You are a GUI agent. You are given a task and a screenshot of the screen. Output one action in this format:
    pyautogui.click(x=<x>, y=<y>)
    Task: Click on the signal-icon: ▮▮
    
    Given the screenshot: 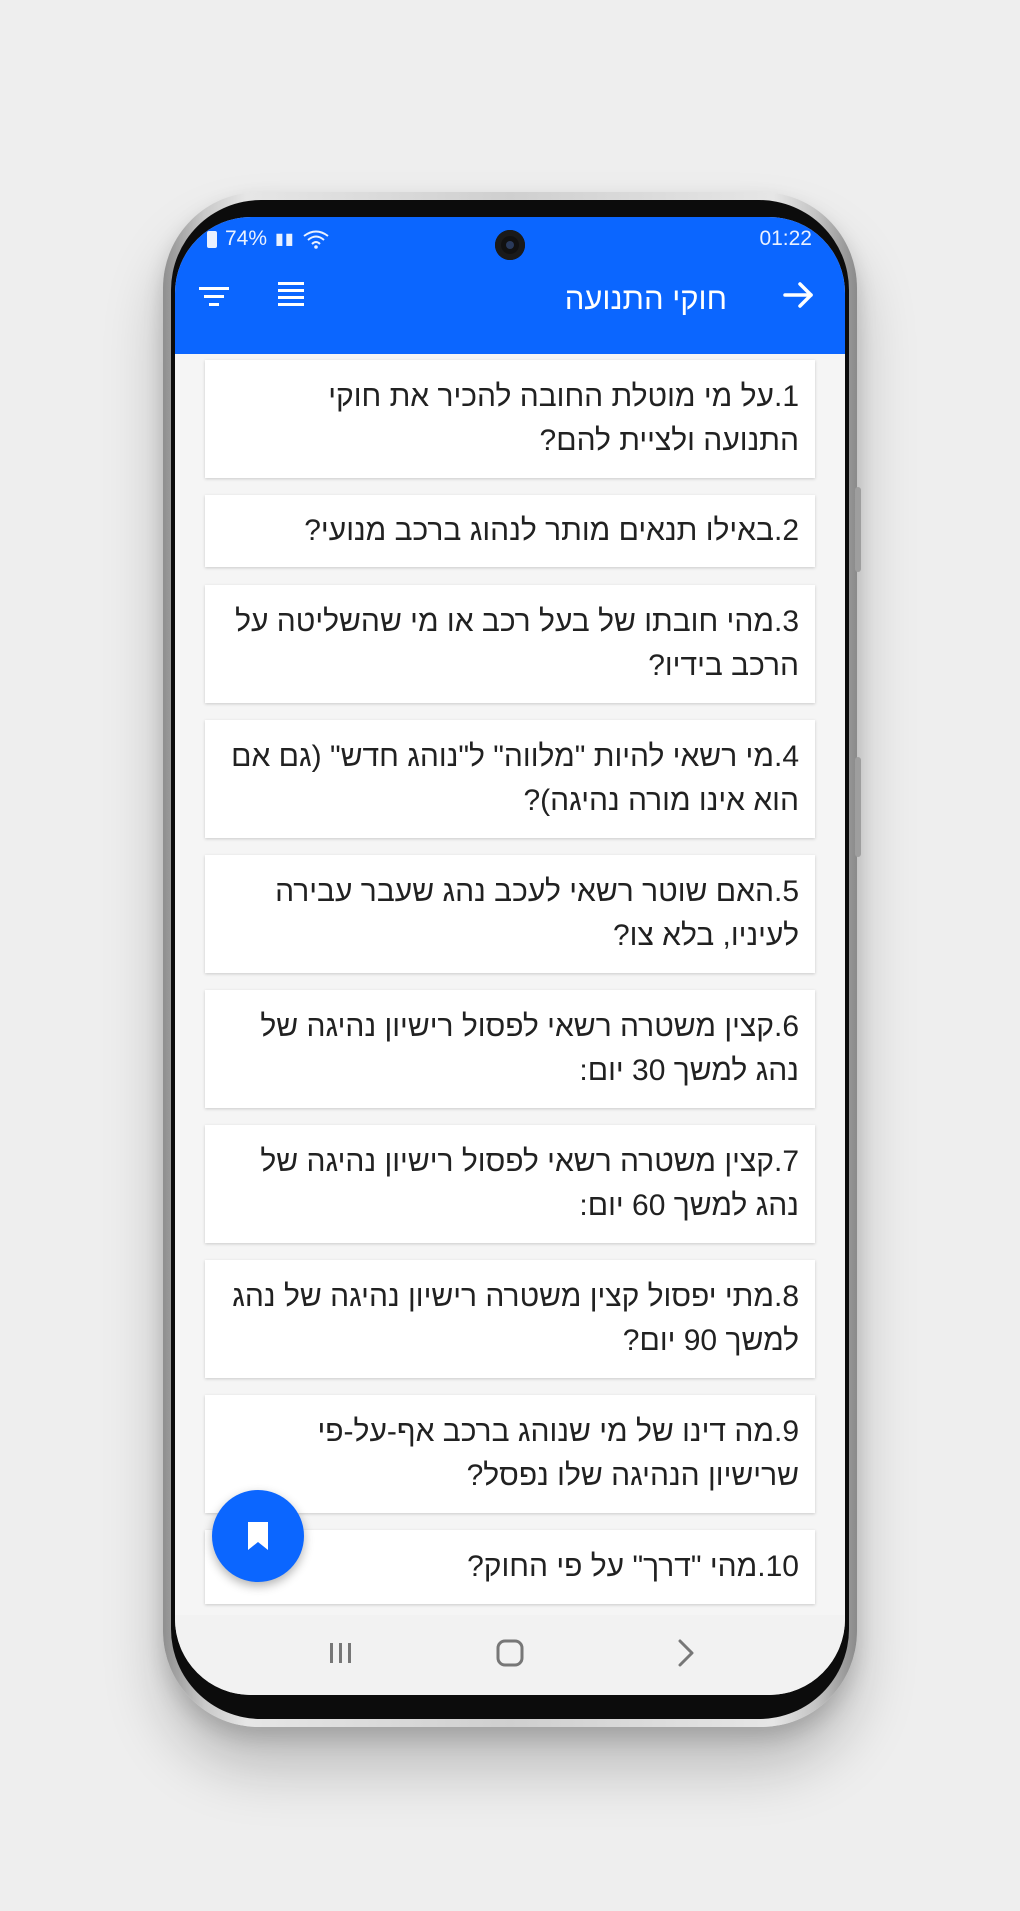 What is the action you would take?
    pyautogui.click(x=285, y=239)
    